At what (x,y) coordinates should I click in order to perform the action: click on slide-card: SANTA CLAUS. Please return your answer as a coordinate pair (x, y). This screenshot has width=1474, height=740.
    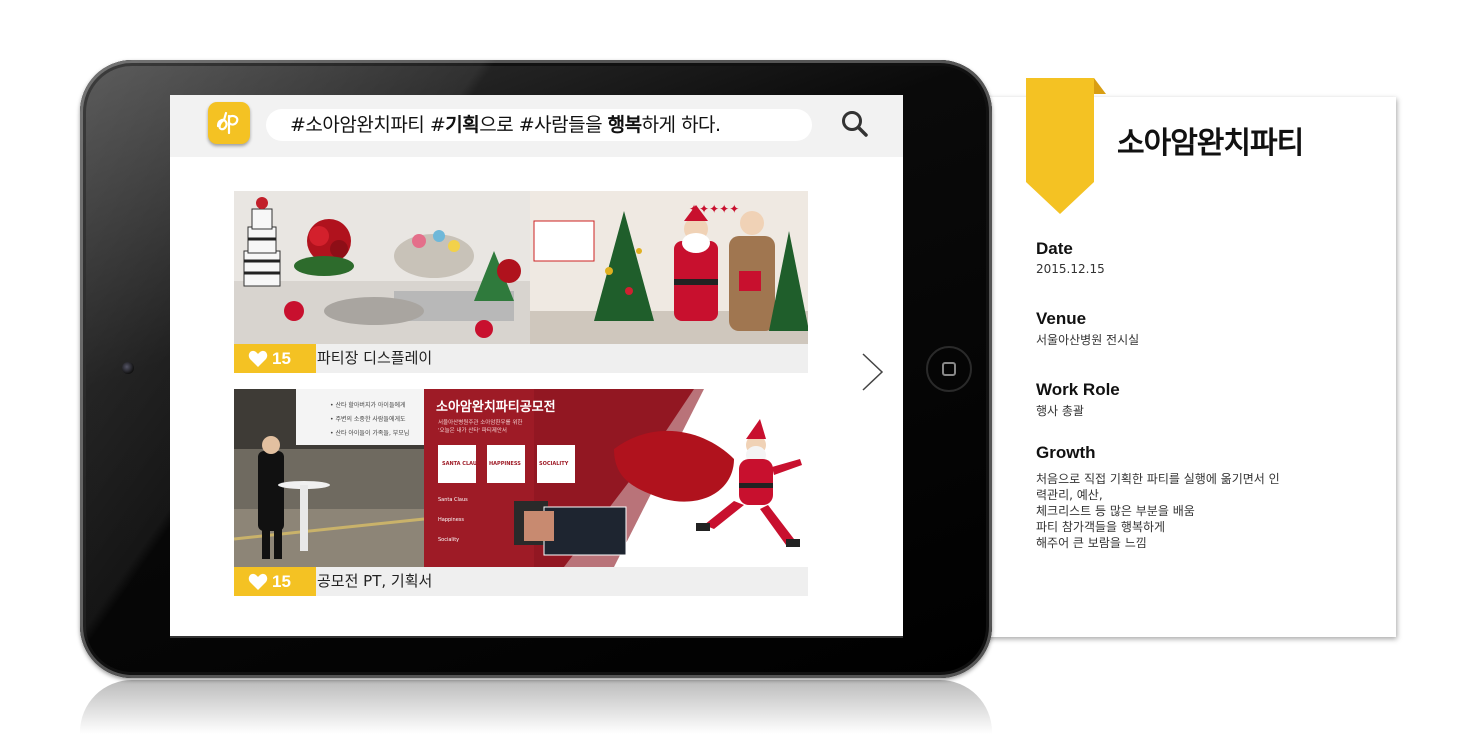
    Looking at the image, I should click on (461, 464).